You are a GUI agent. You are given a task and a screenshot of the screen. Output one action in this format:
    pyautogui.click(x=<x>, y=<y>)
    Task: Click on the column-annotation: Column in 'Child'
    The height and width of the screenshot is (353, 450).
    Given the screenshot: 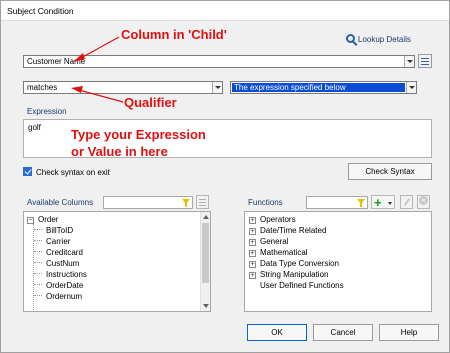 What is the action you would take?
    pyautogui.click(x=174, y=34)
    